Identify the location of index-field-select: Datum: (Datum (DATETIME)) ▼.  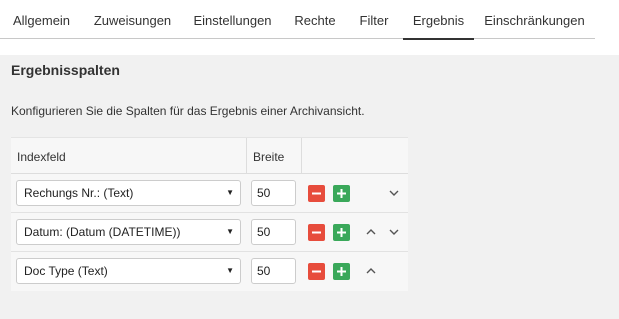
(128, 232).